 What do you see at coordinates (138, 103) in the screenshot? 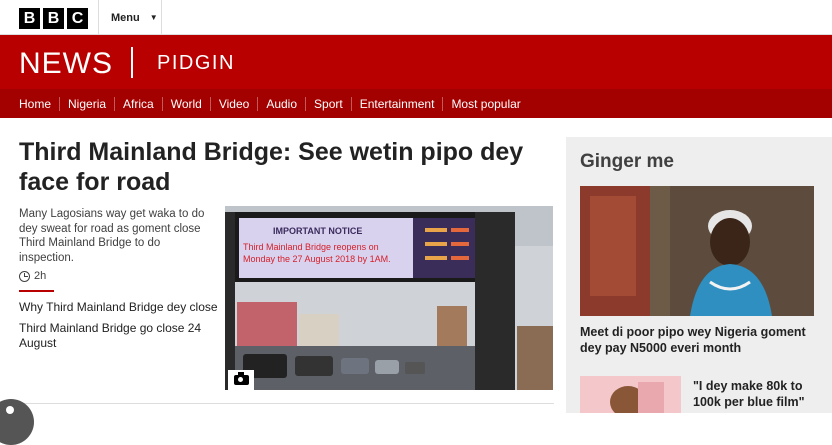
I see `nav-item-africa: Africa` at bounding box center [138, 103].